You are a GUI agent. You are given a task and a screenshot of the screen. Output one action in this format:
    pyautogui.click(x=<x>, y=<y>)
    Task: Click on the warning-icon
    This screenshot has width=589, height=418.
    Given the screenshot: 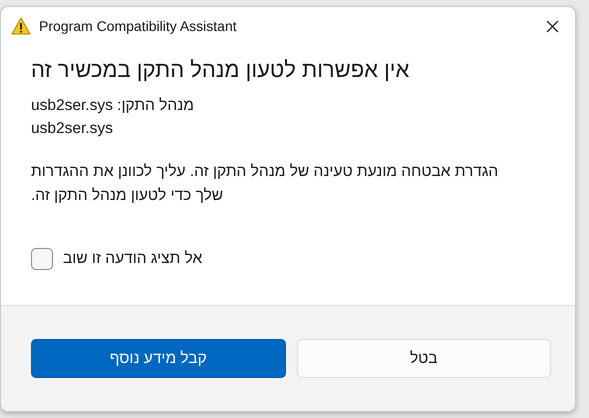 What is the action you would take?
    pyautogui.click(x=21, y=26)
    